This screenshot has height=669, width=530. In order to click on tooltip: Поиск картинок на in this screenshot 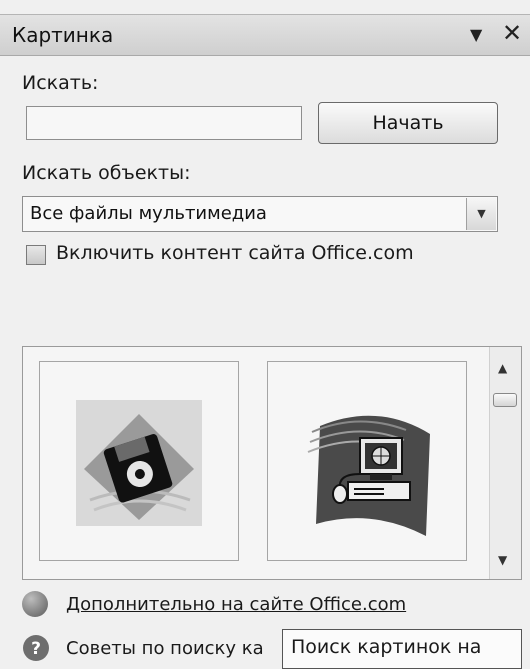, I will do `click(402, 649)`.